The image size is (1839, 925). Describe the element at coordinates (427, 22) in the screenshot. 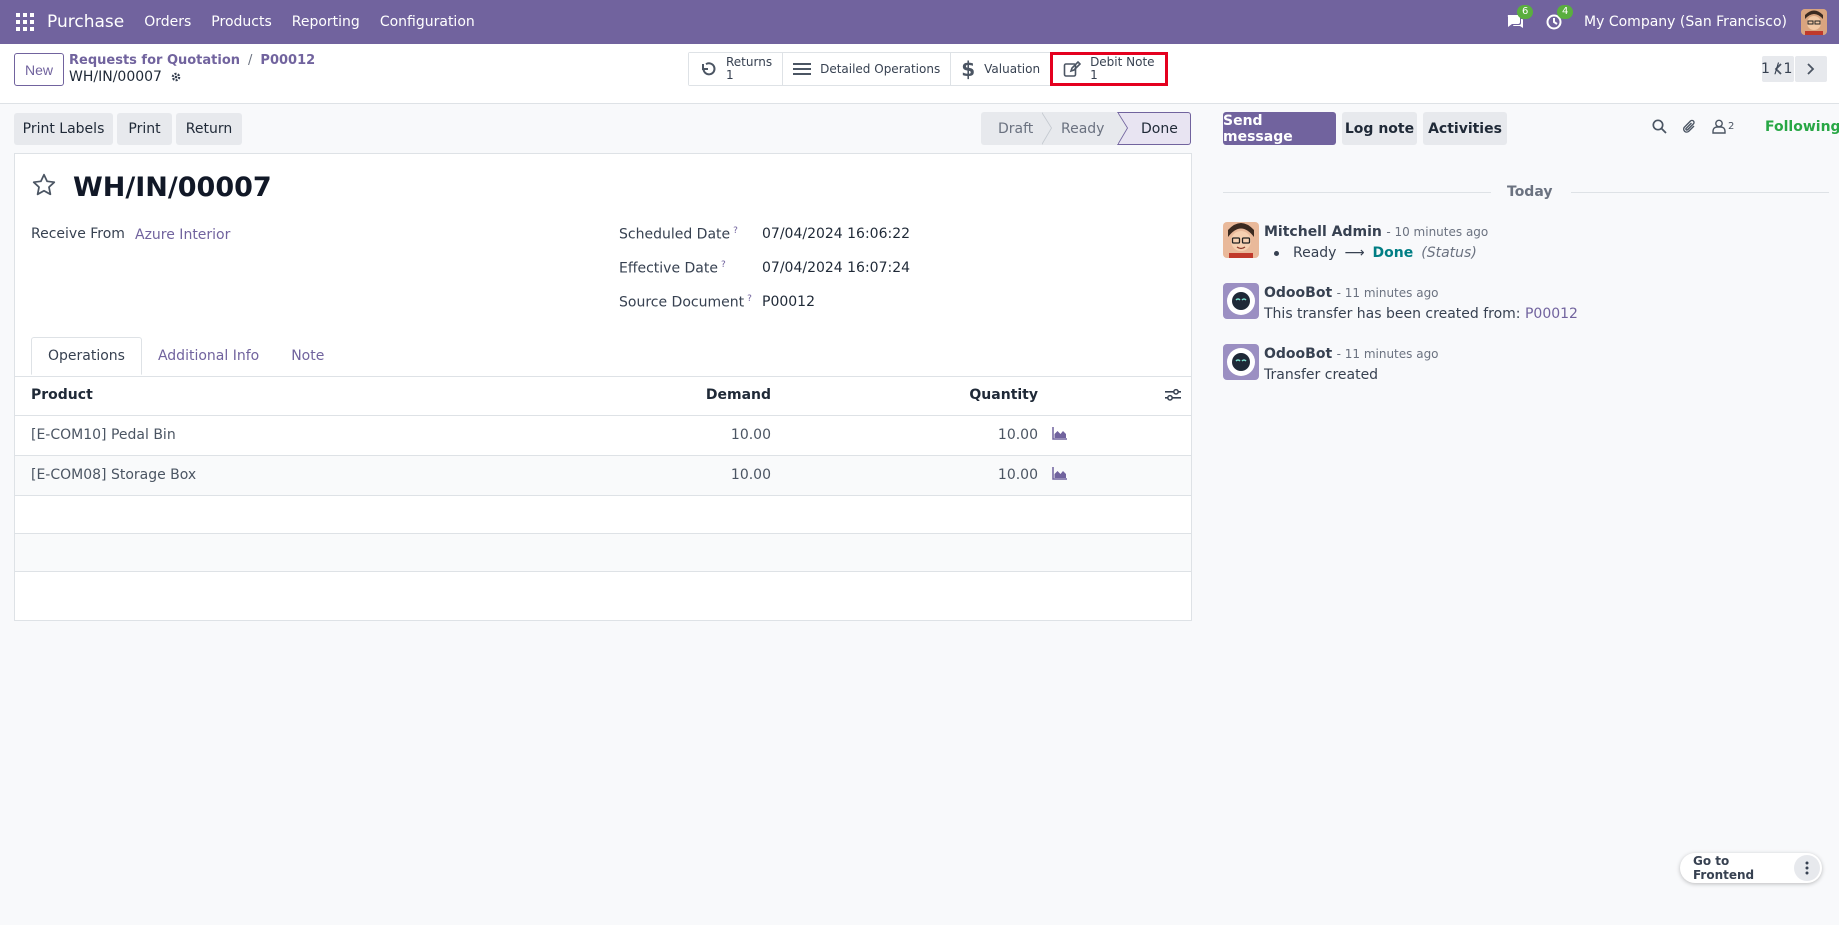

I see `menu-configuration: Configuration` at that location.